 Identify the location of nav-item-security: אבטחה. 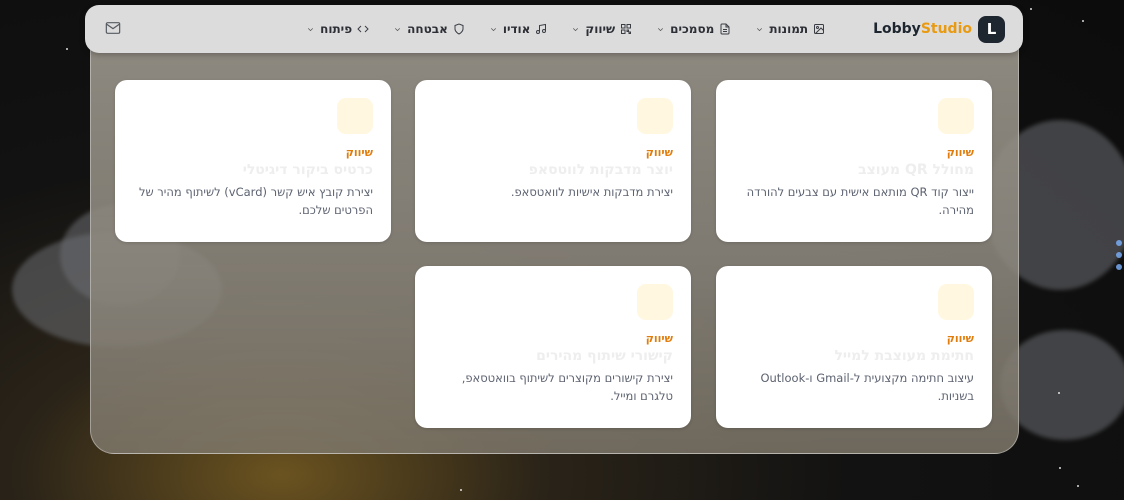
(429, 29).